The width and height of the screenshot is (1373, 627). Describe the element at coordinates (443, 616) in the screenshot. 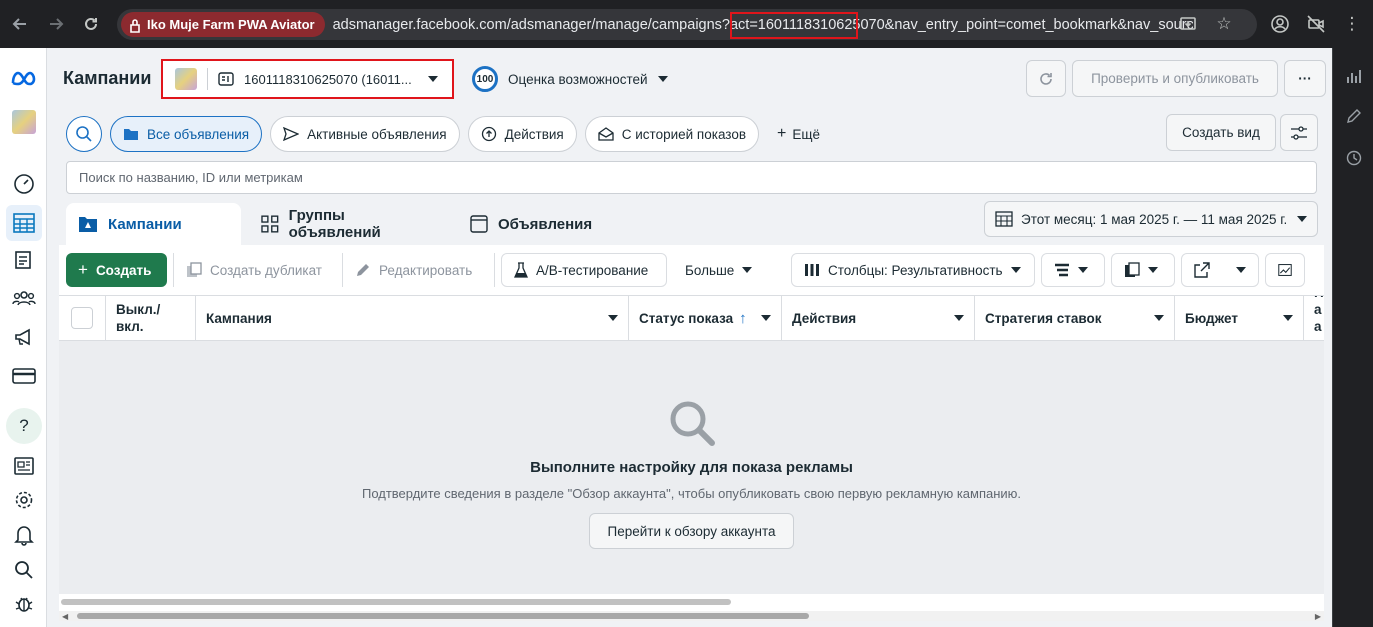

I see `page-scrollbar-thumb` at that location.